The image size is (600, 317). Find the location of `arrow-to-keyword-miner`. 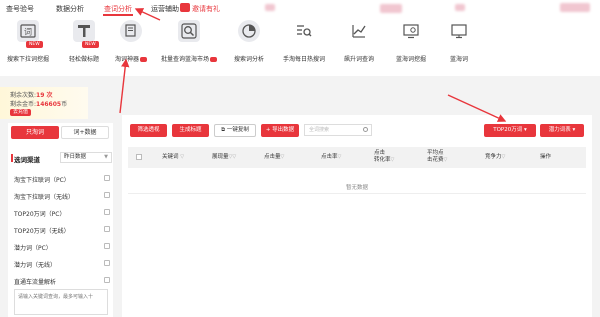

arrow-to-keyword-miner is located at coordinates (124, 86).